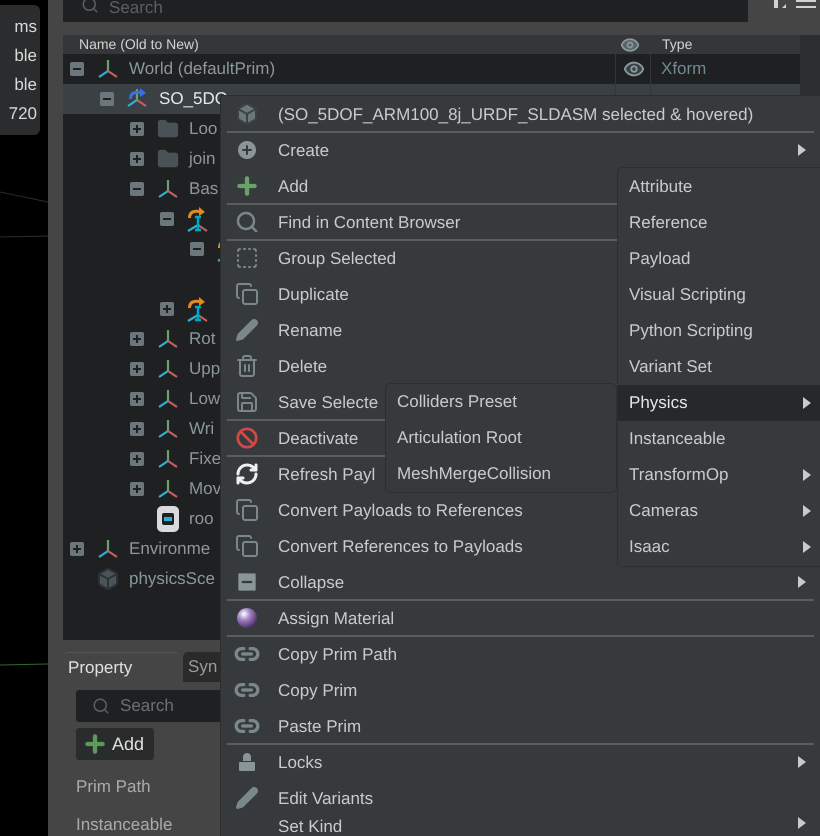 Image resolution: width=820 pixels, height=836 pixels. Describe the element at coordinates (113, 787) in the screenshot. I see `property-label: Prim Path` at that location.